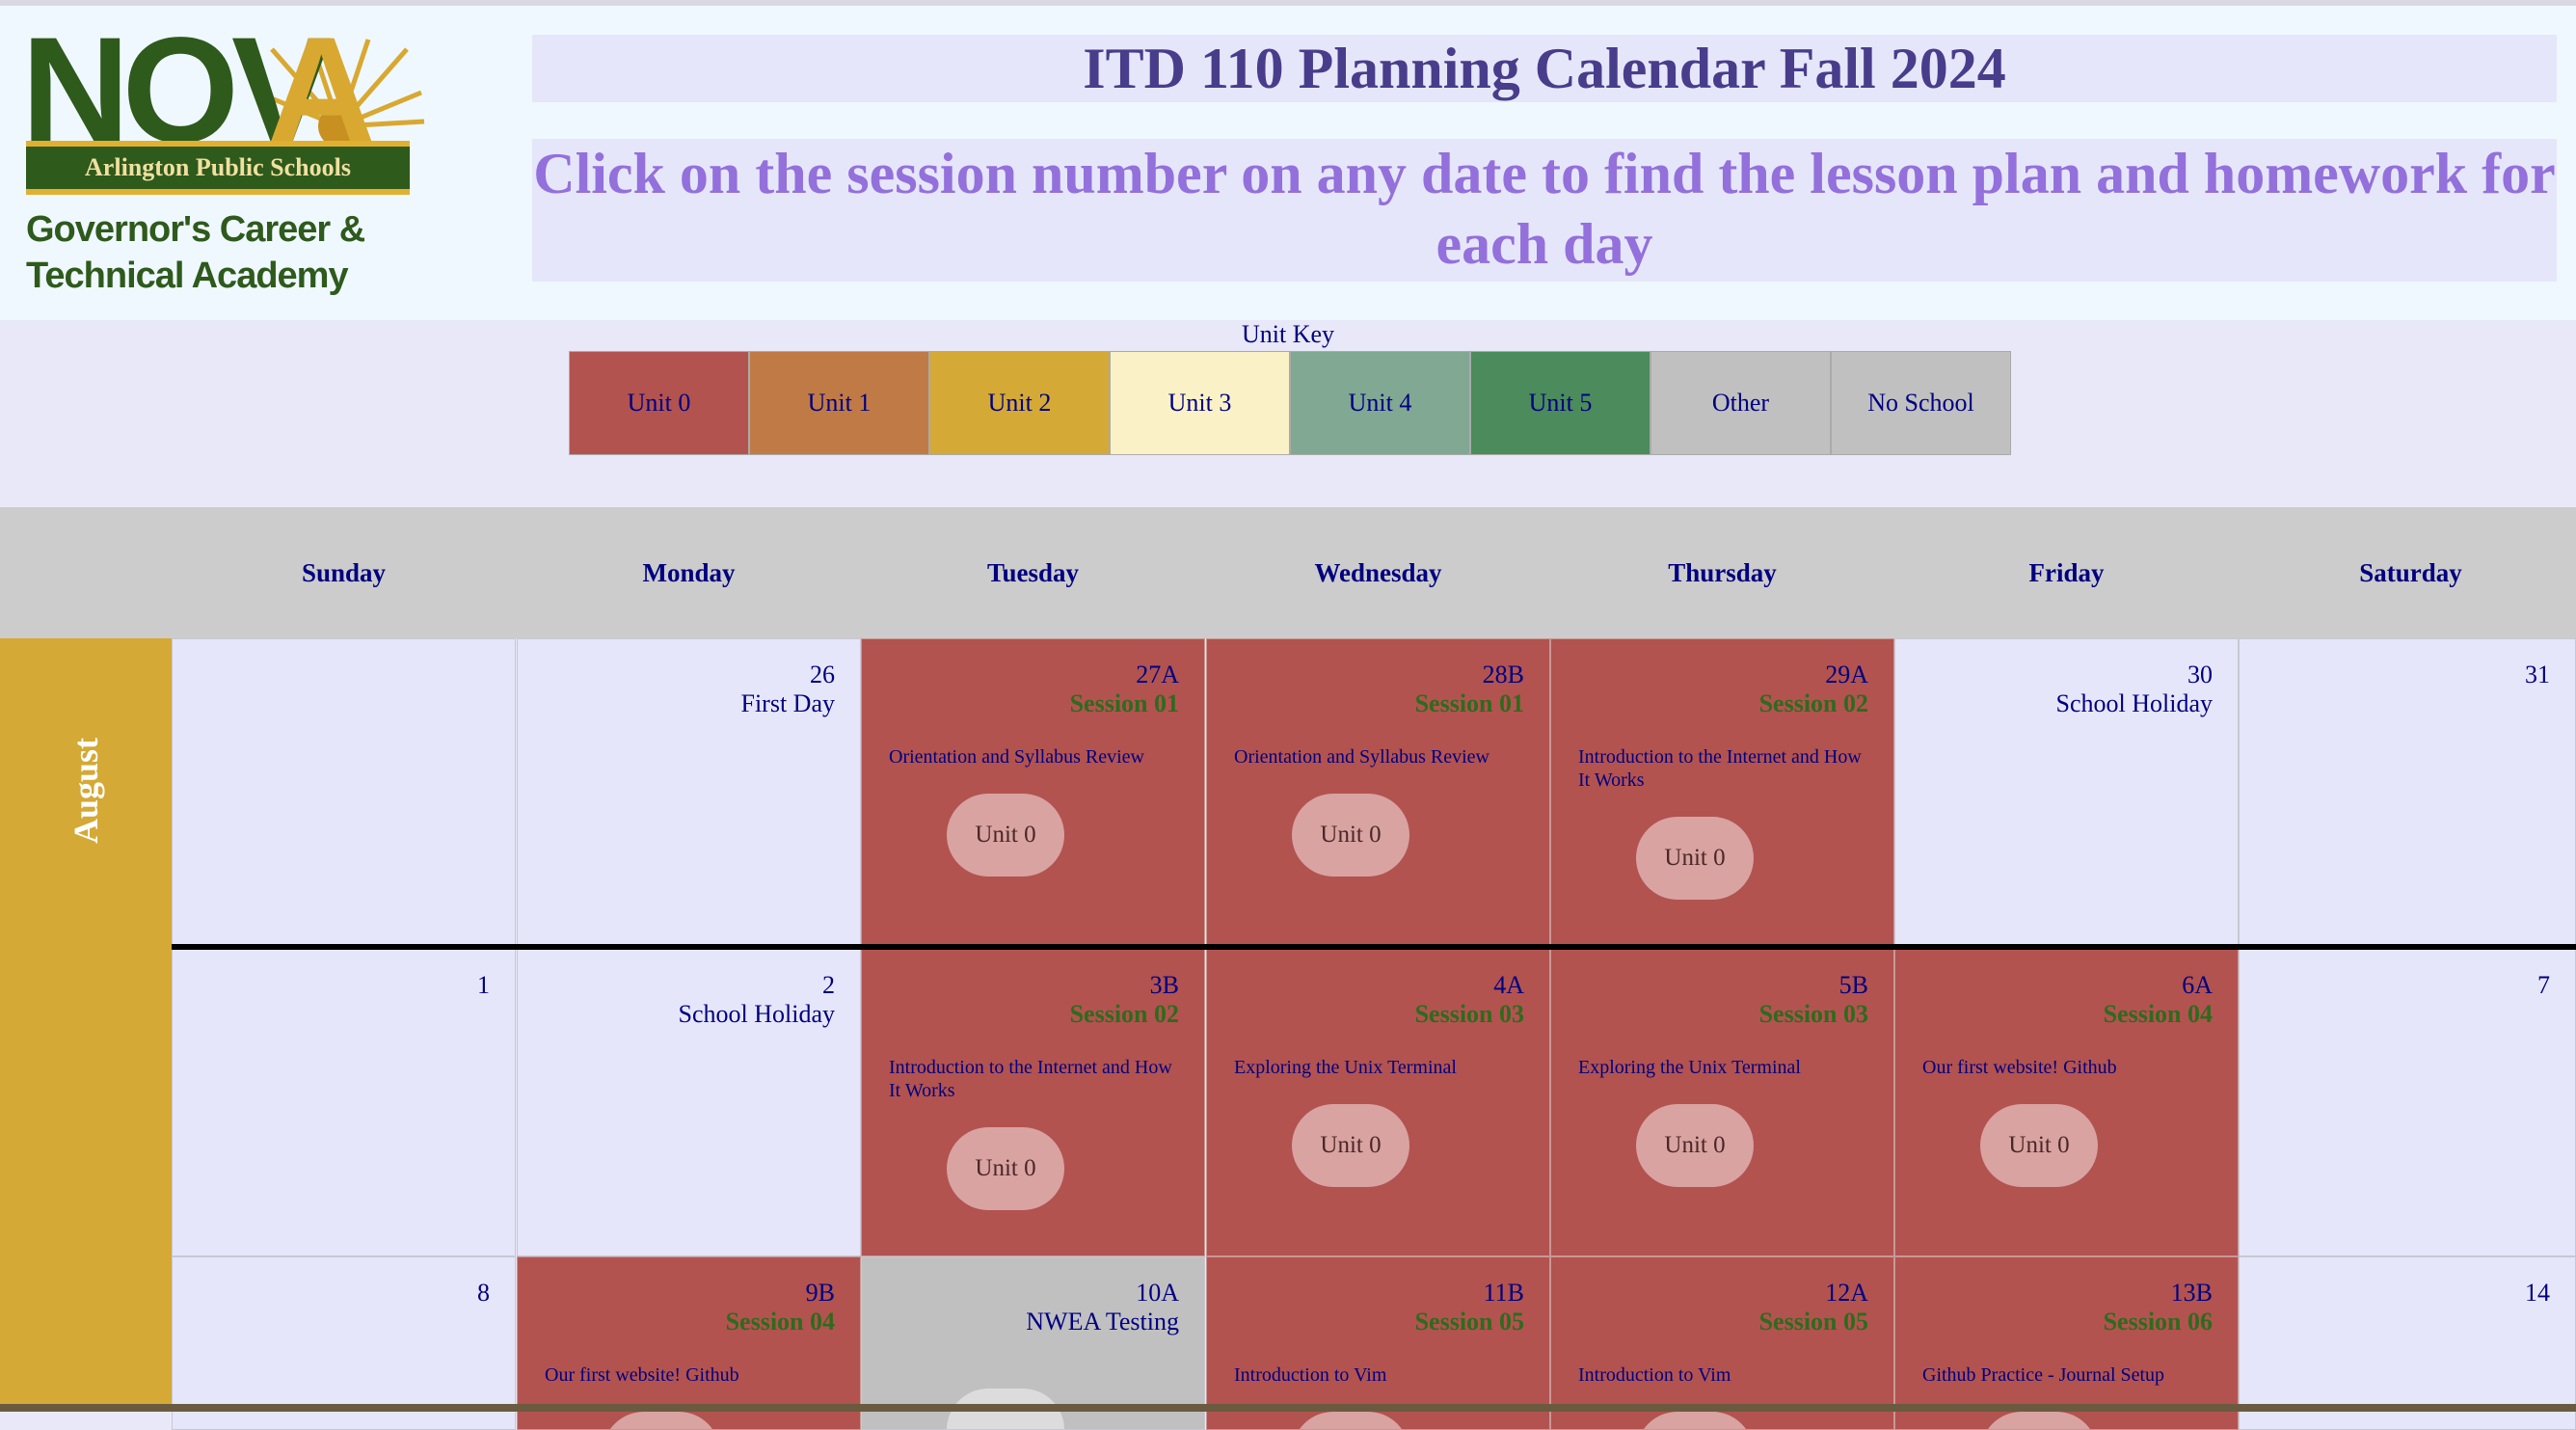  I want to click on day-header-saturday: Saturday, so click(2410, 572).